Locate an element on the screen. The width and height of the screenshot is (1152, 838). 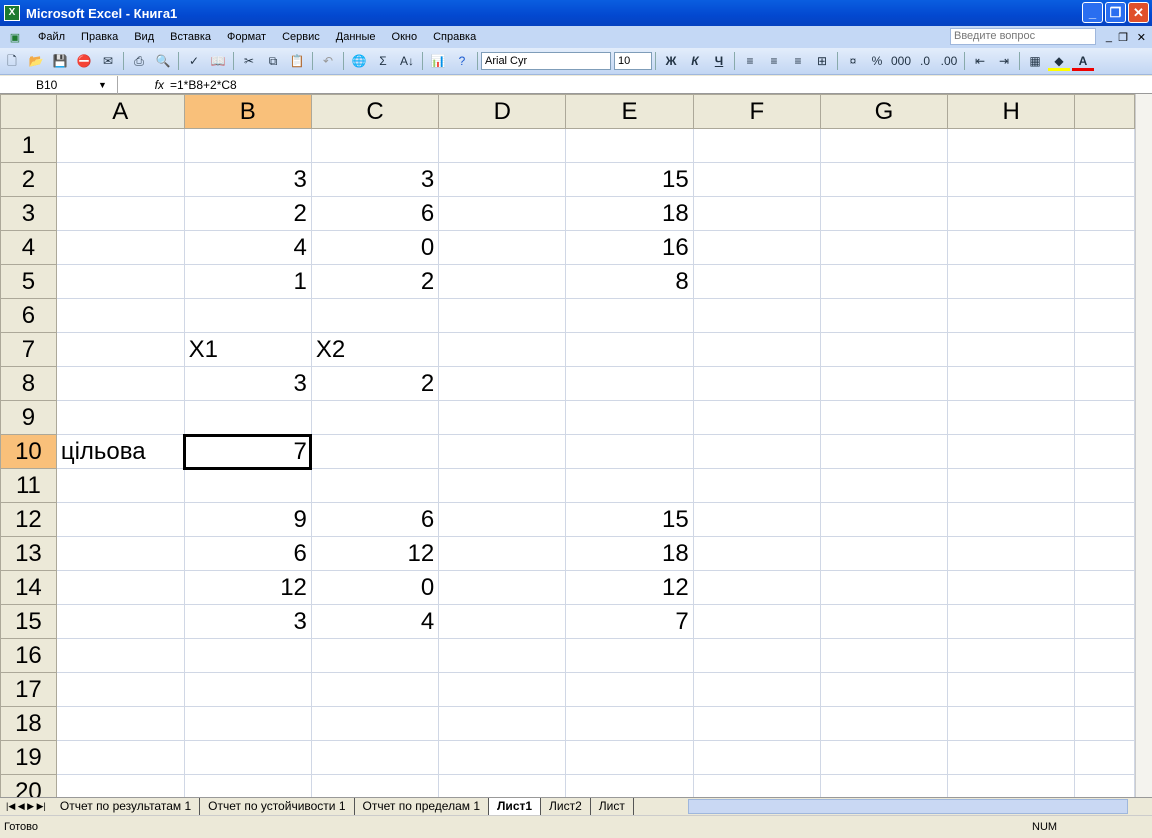
row-header: 13 is located at coordinates (28, 553).